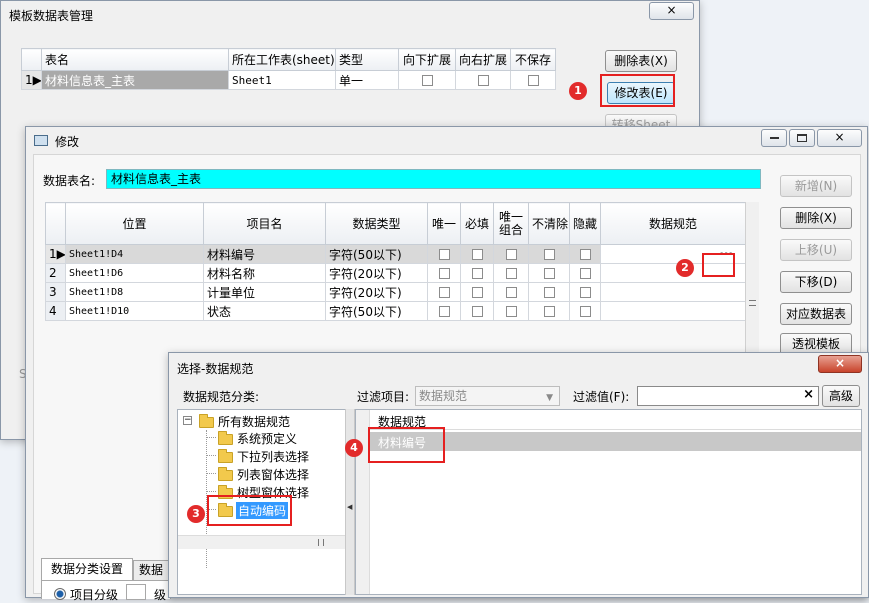 Image resolution: width=869 pixels, height=603 pixels. Describe the element at coordinates (376, 223) in the screenshot. I see `col-header-data-type: 数据类型` at that location.